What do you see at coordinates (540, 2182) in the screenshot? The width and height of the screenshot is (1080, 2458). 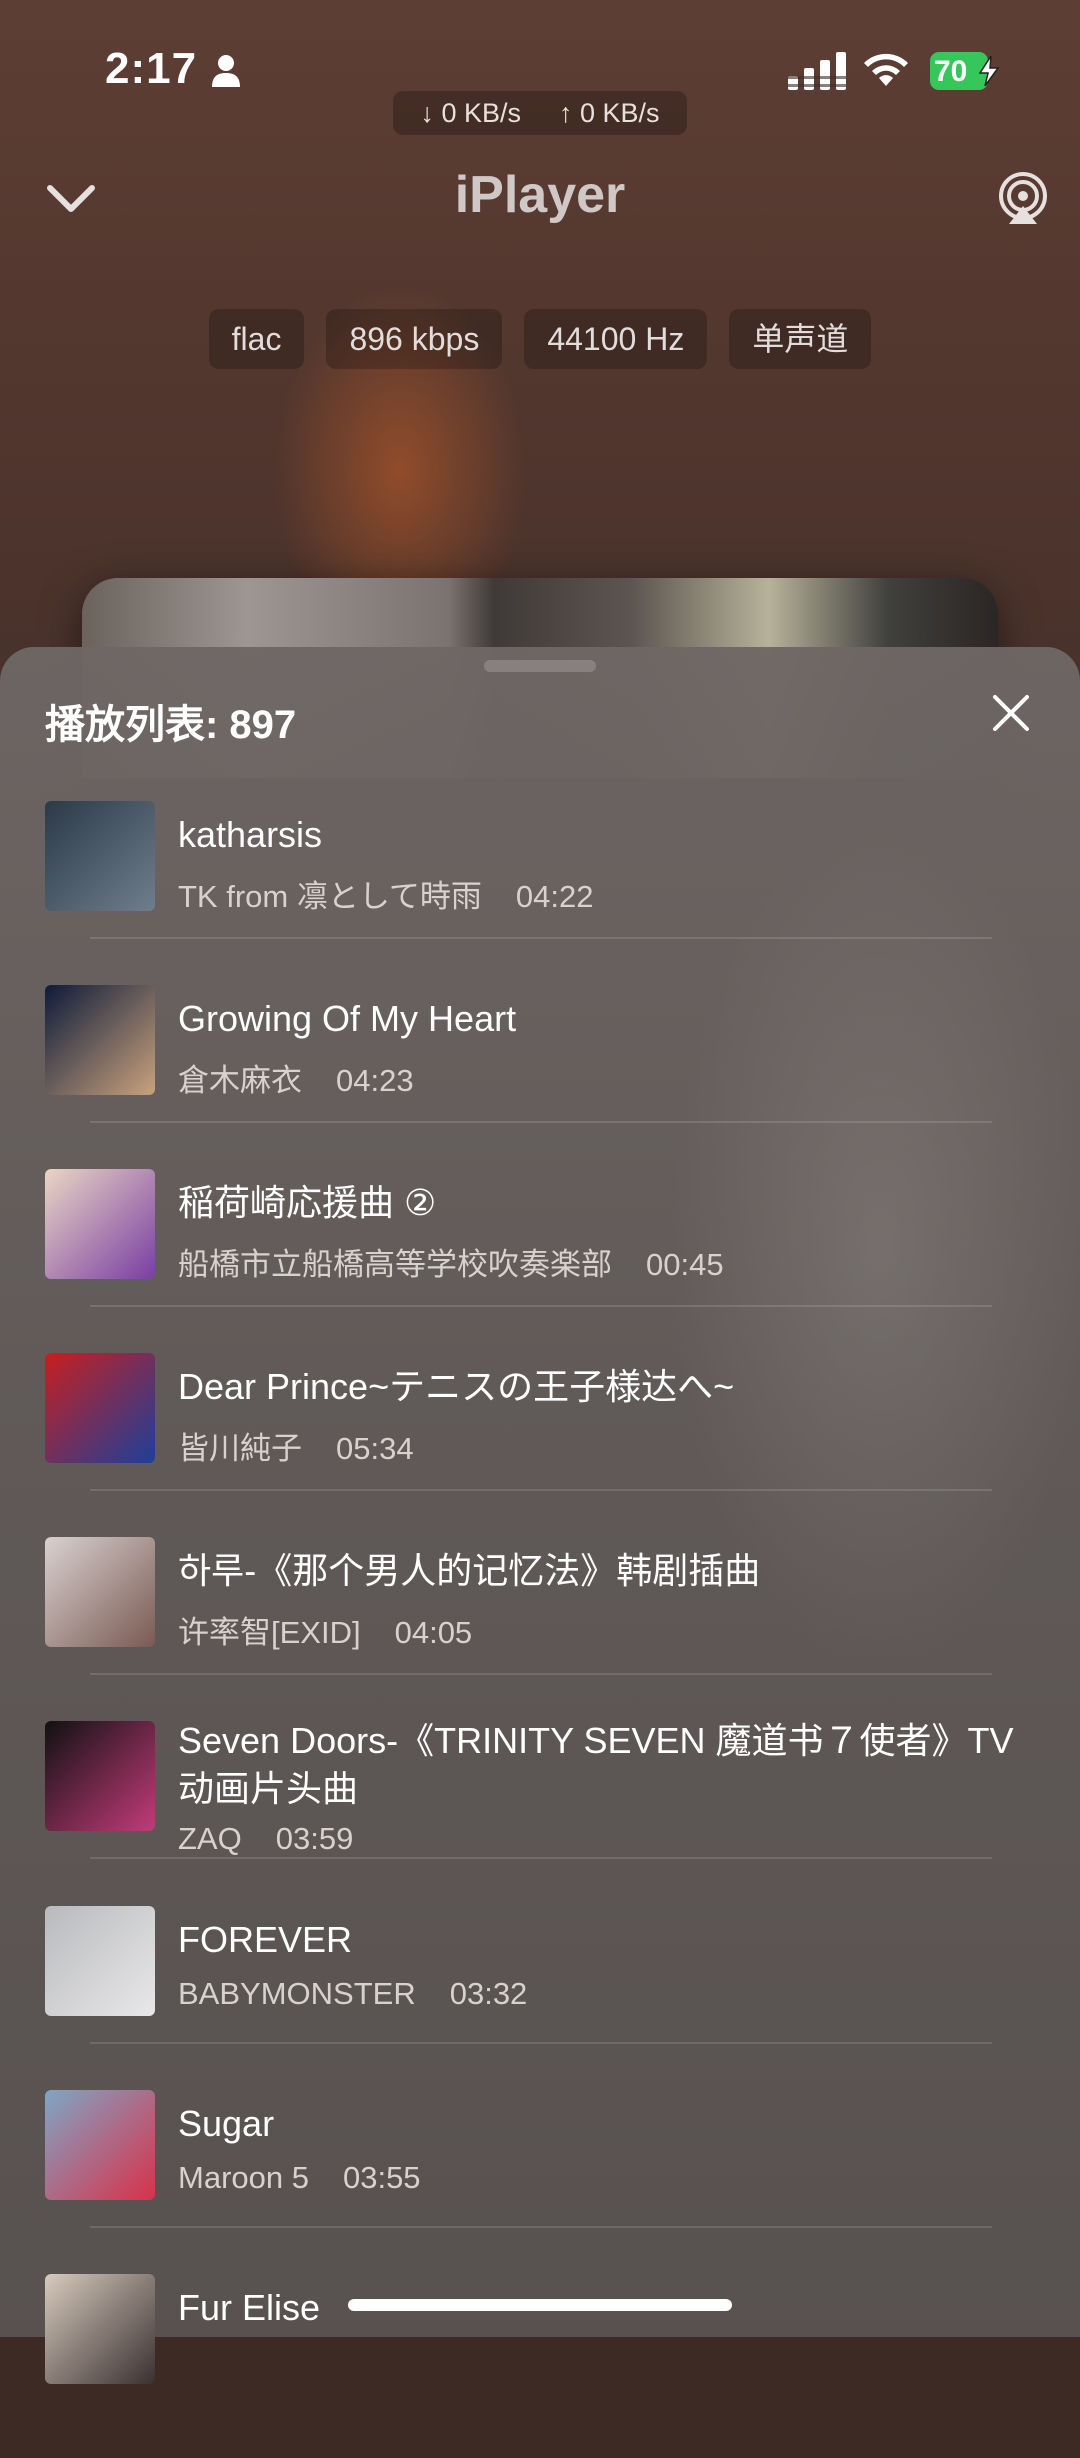 I see `song-row: Sugar Maroon 5 03:55` at bounding box center [540, 2182].